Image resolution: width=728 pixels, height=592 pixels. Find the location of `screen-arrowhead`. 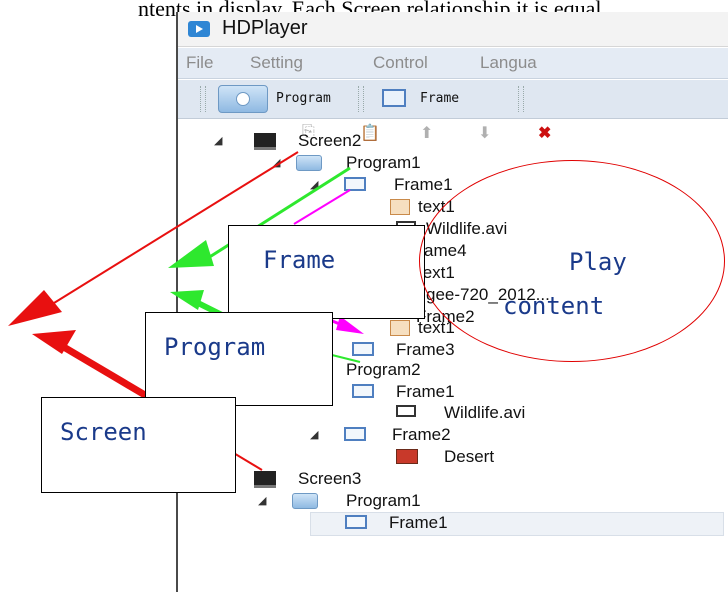

screen-arrowhead is located at coordinates (35, 308).